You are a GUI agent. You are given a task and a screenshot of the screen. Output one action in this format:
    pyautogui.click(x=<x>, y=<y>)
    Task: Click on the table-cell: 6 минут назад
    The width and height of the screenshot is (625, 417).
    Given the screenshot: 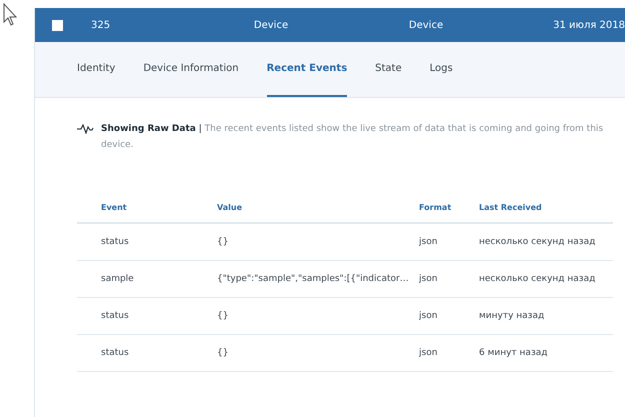 What is the action you would take?
    pyautogui.click(x=513, y=353)
    